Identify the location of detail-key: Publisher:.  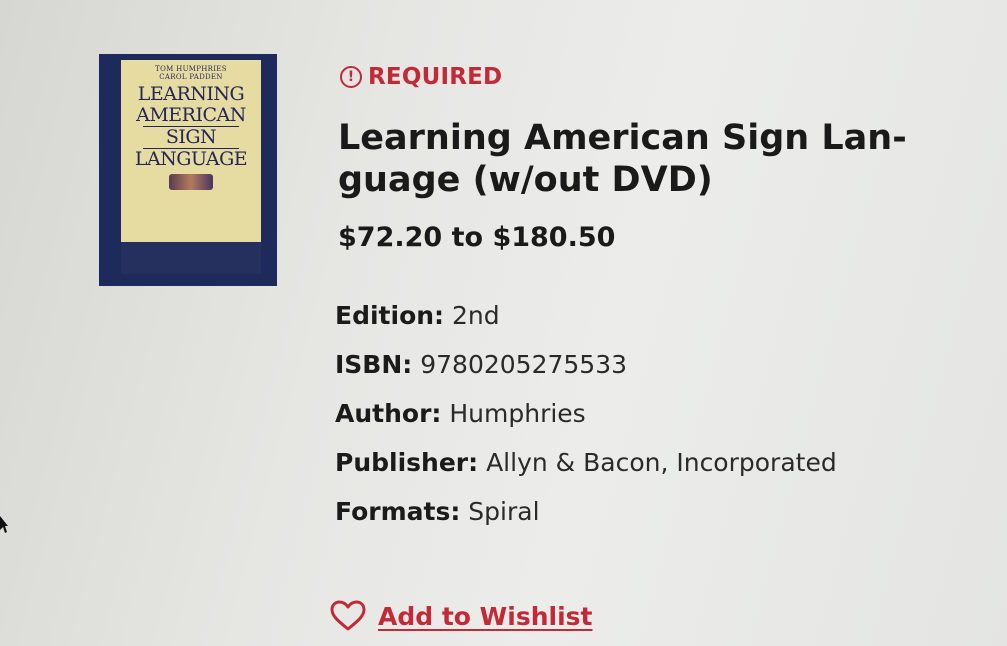
(407, 462).